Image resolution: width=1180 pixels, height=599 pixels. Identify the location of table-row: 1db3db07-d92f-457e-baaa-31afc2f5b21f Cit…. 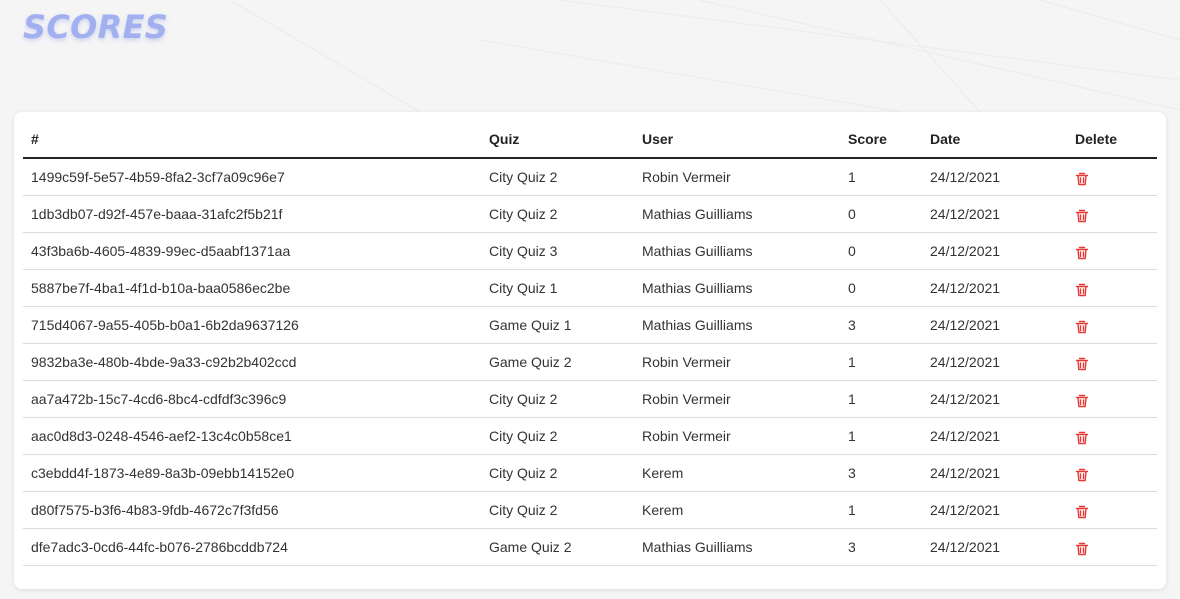
(590, 214).